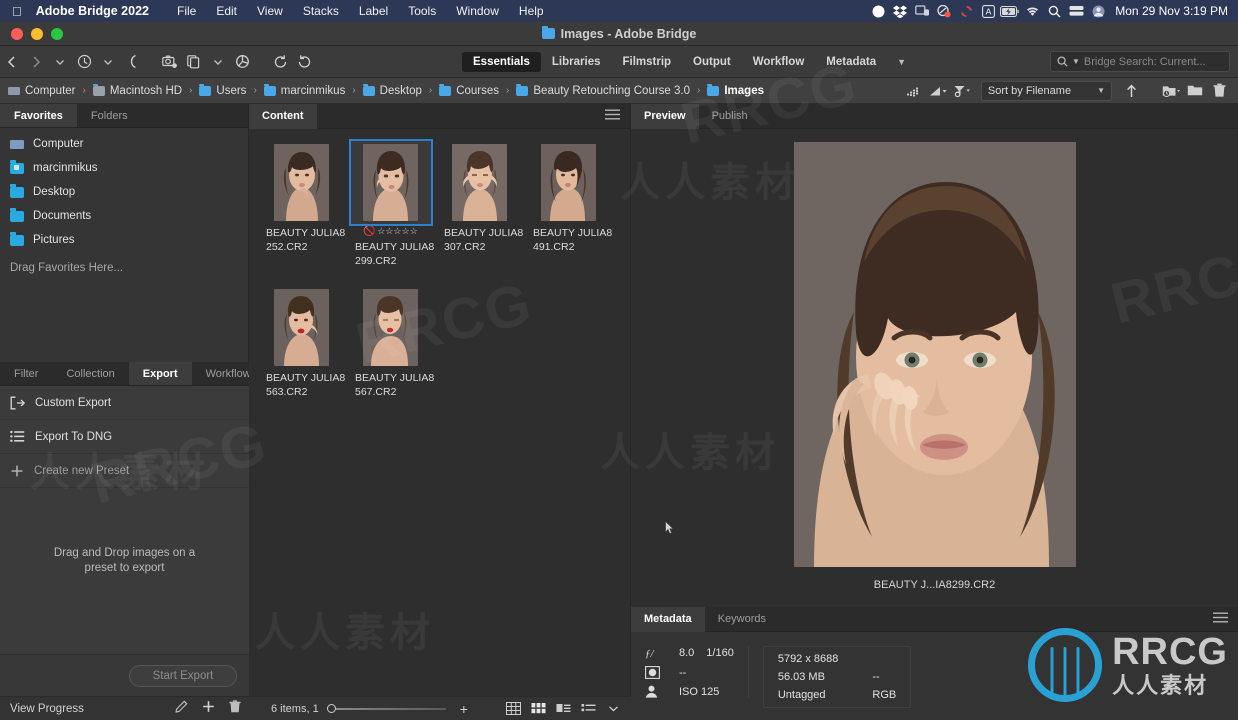 The height and width of the screenshot is (720, 1238). What do you see at coordinates (321, 11) in the screenshot?
I see `menu-item-stacks: Stacks` at bounding box center [321, 11].